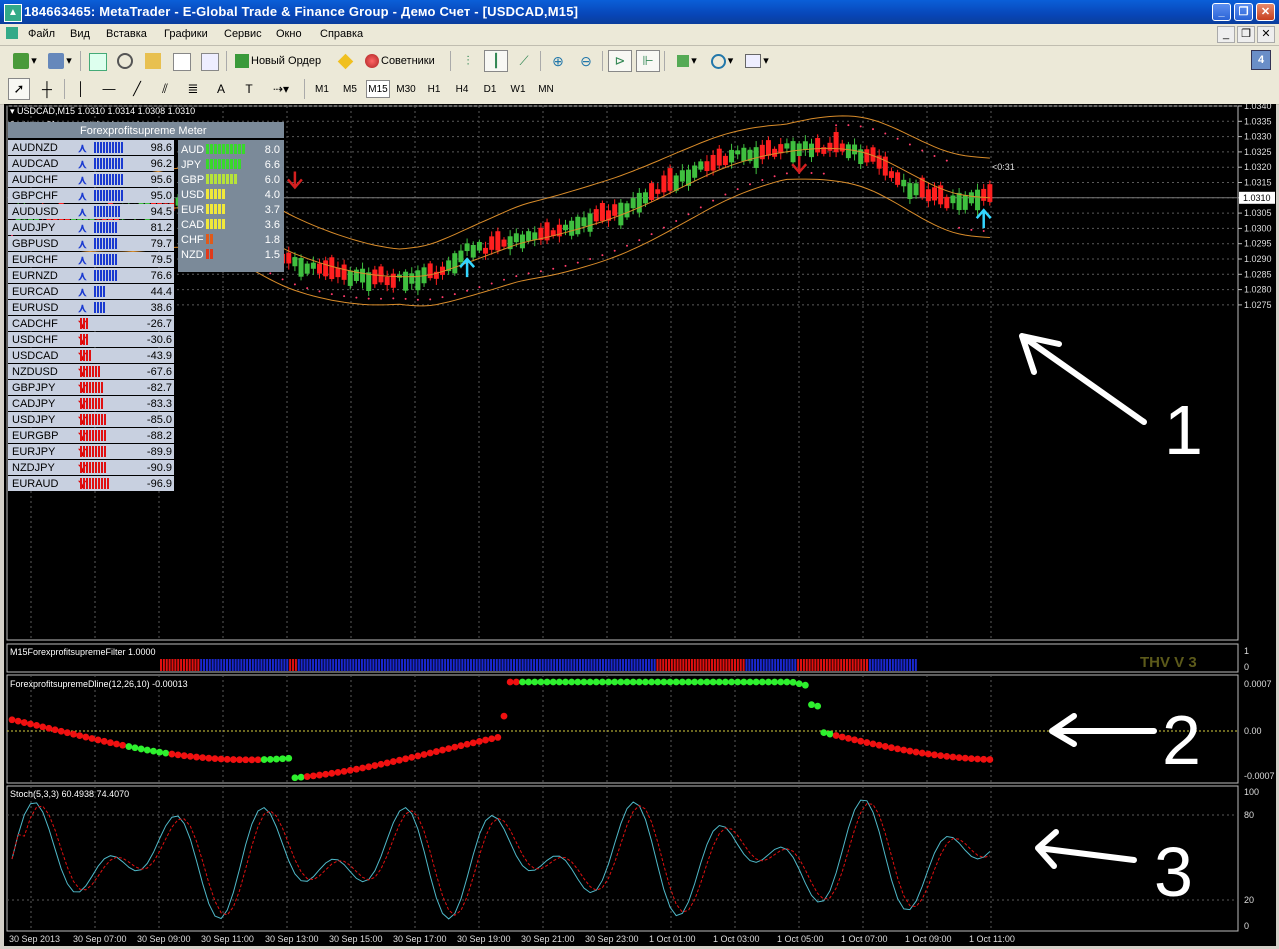 The height and width of the screenshot is (949, 1279). I want to click on channel-tool: ⫽, so click(165, 89).